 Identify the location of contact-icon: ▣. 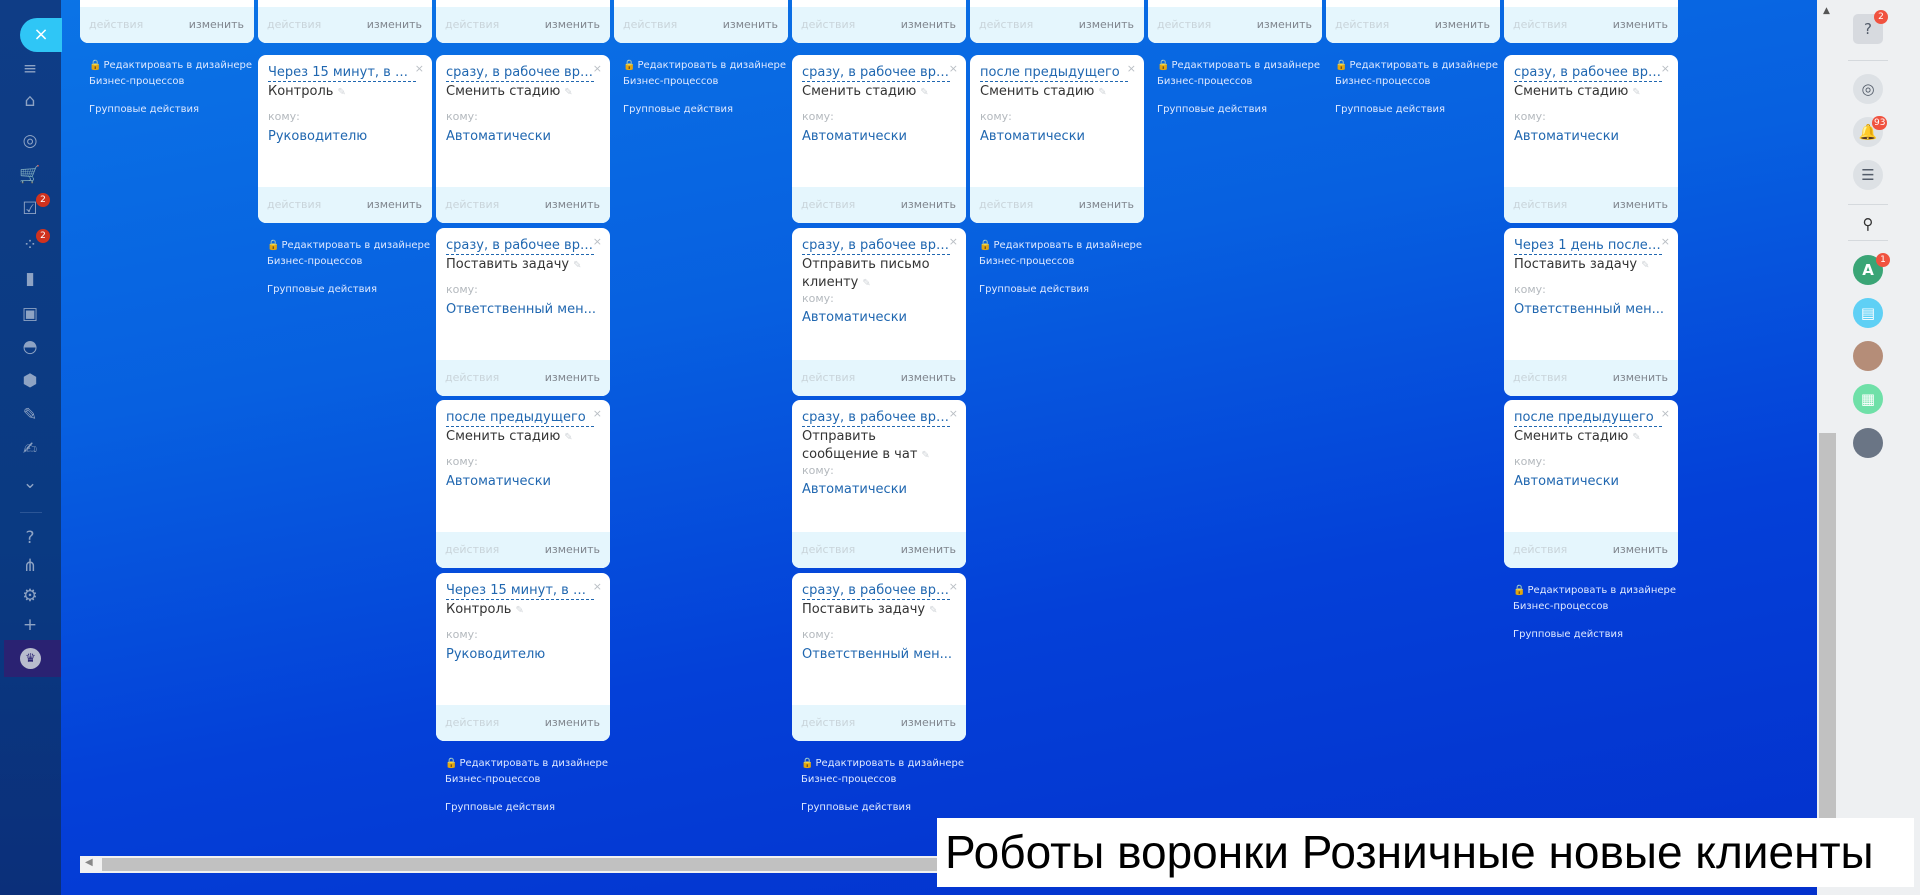
(30, 314).